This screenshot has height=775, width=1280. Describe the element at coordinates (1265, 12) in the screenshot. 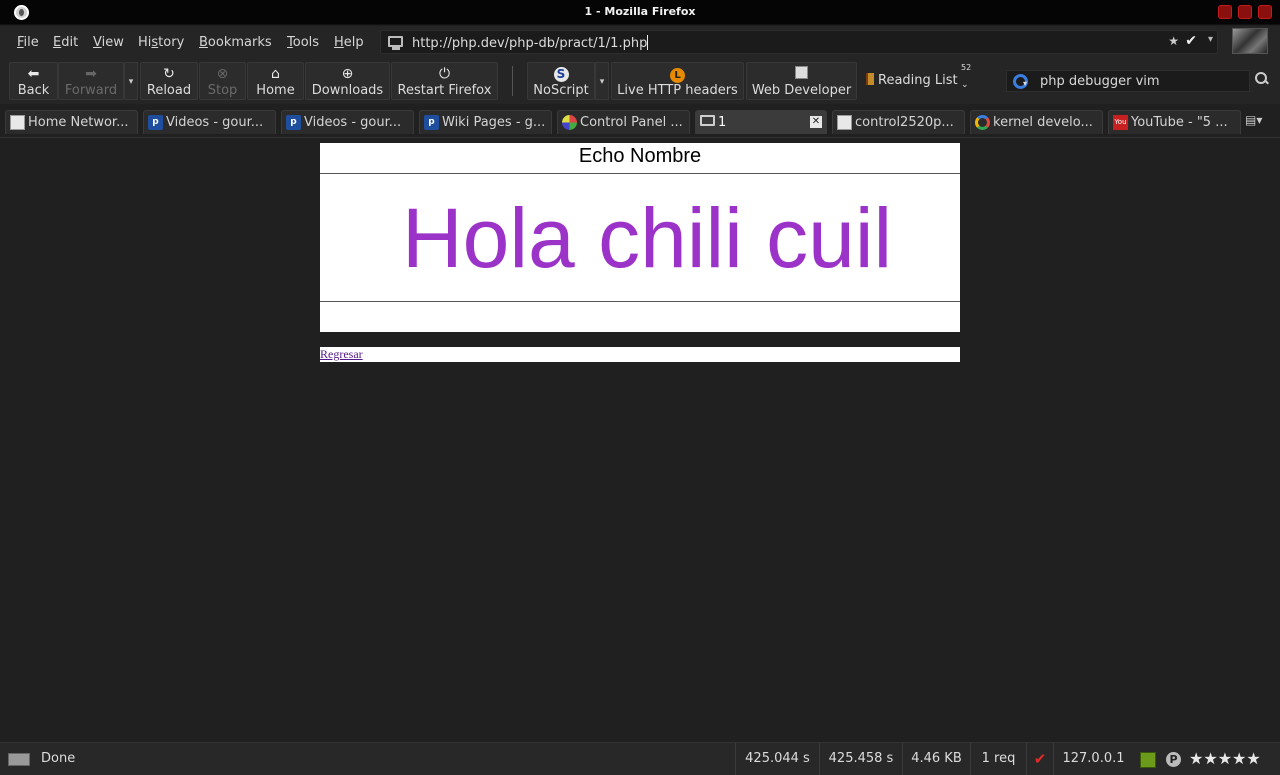

I see `close-button` at that location.